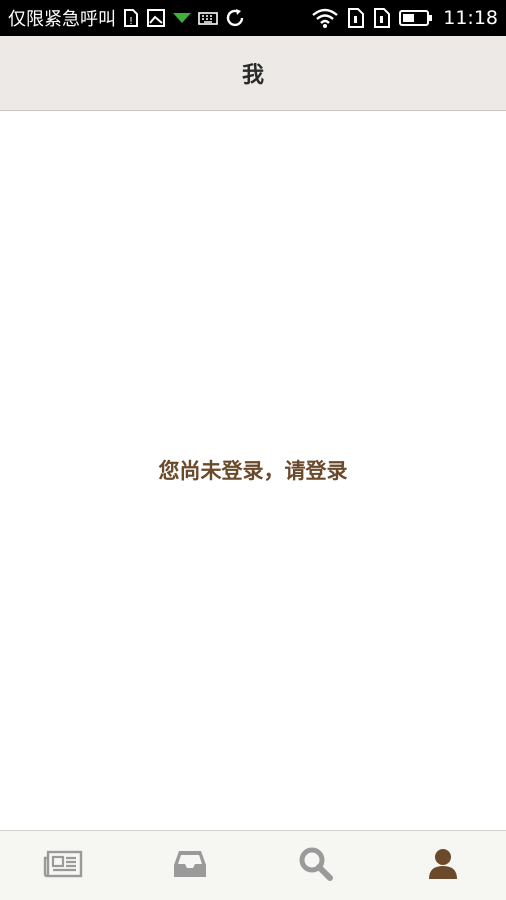 This screenshot has width=506, height=900. I want to click on tab-search, so click(316, 865).